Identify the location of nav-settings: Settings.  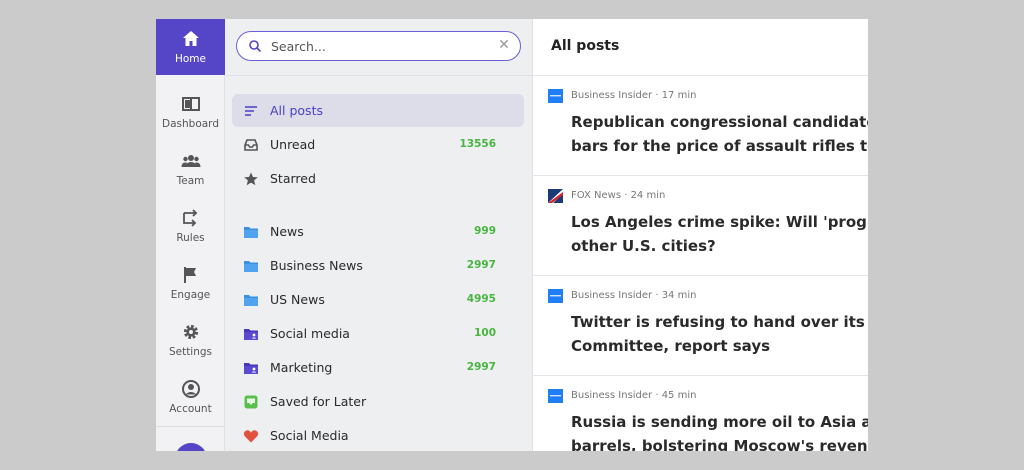
(190, 340).